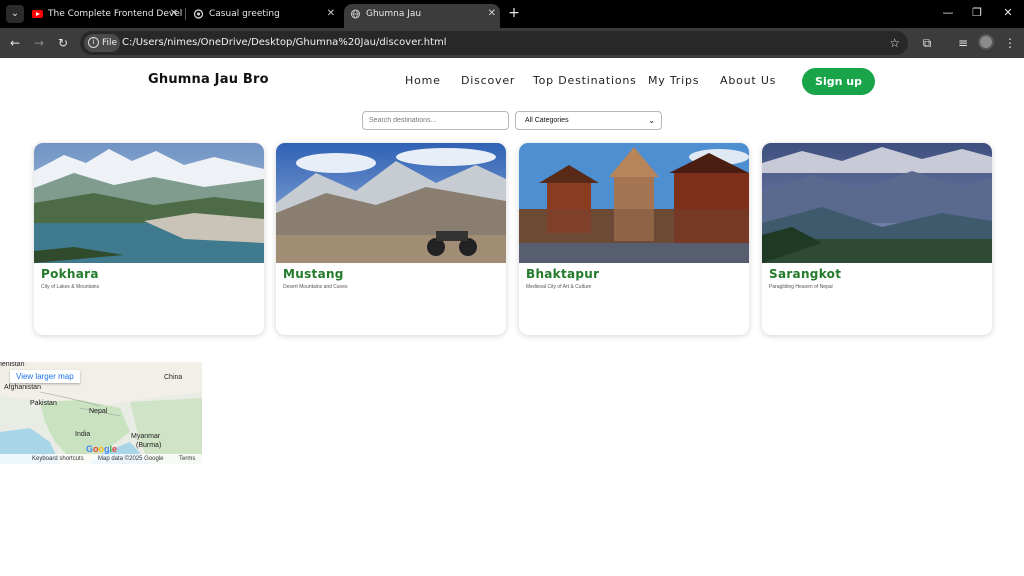 The height and width of the screenshot is (576, 1024). Describe the element at coordinates (894, 43) in the screenshot. I see `bookmark-star-icon: ☆` at that location.